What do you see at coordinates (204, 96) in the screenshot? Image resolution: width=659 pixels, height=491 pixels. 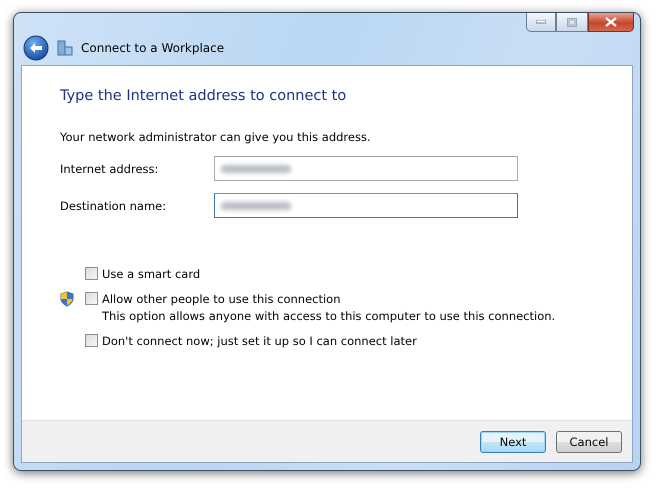 I see `page-heading: Type the Internet address to connect to` at bounding box center [204, 96].